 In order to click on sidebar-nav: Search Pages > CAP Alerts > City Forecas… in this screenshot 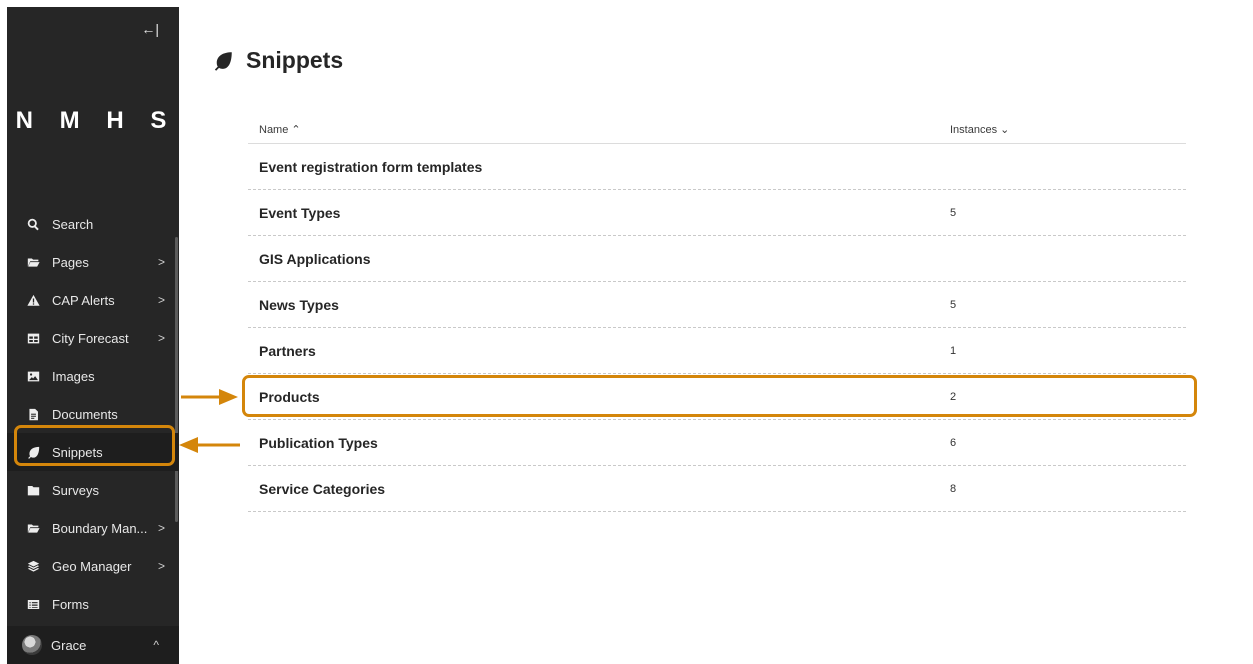, I will do `click(93, 414)`.